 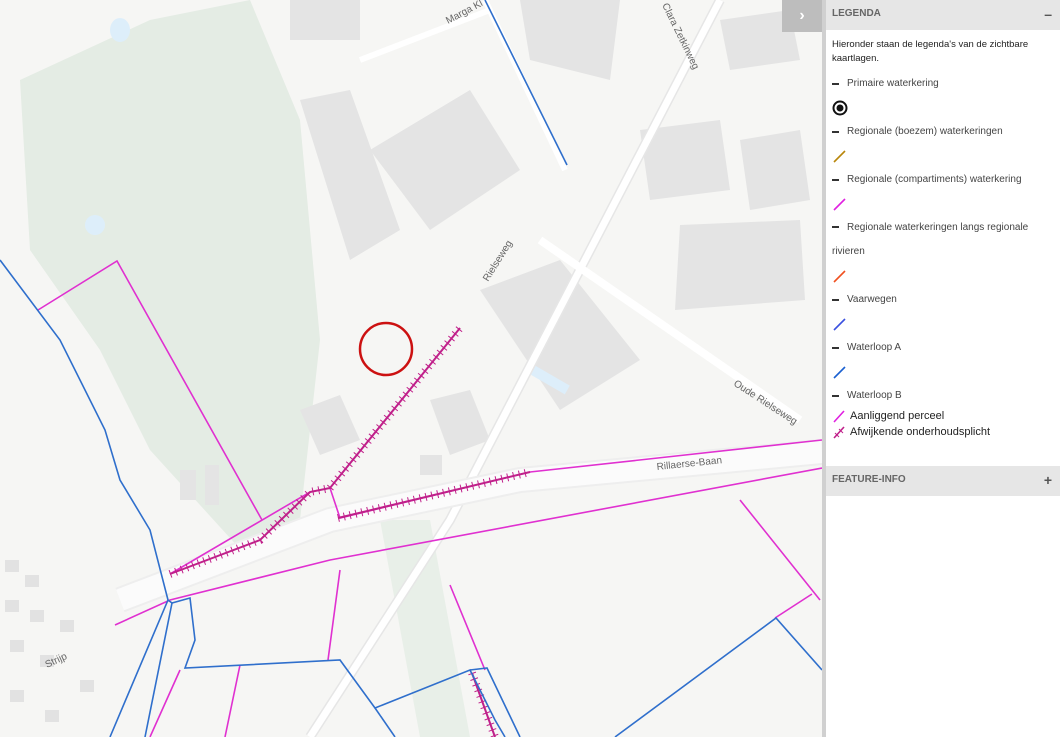 What do you see at coordinates (49, 641) in the screenshot?
I see `residential-blocks` at bounding box center [49, 641].